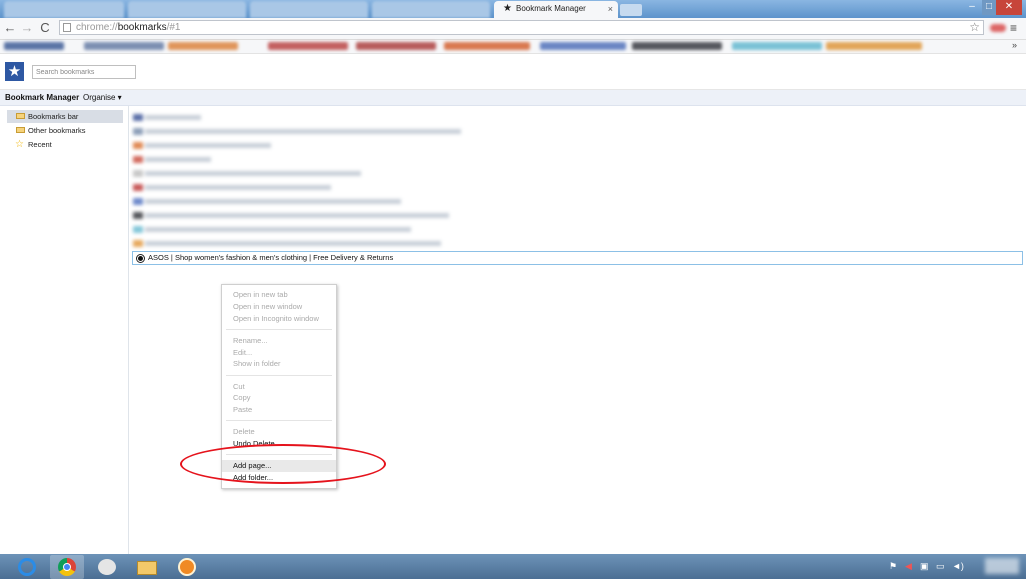 This screenshot has width=1026, height=579. Describe the element at coordinates (989, 7) in the screenshot. I see `maximize-button: □` at that location.